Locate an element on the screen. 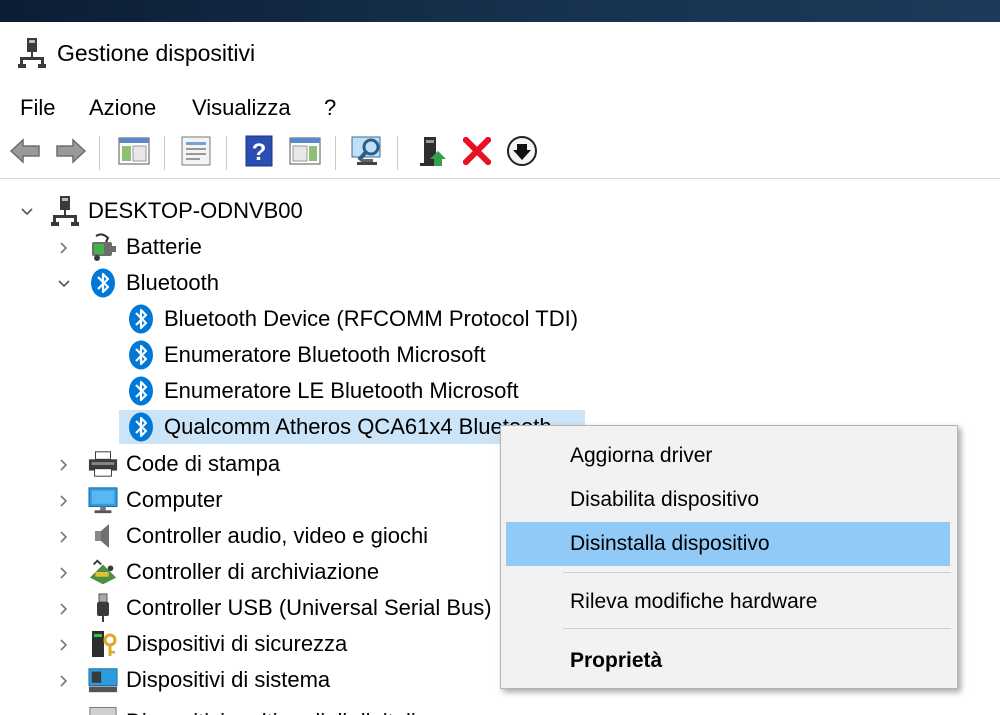 This screenshot has width=1000, height=715. tree-item-dispositivi-sistema: Dispositivi di sistema is located at coordinates (209, 680).